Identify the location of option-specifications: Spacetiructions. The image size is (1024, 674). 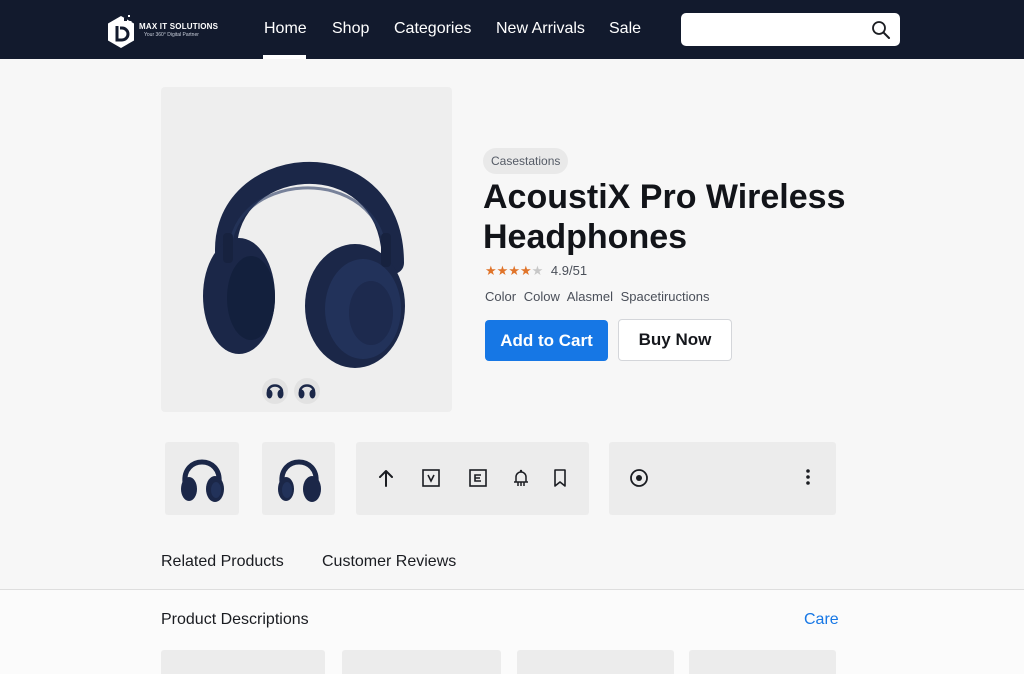
(665, 296).